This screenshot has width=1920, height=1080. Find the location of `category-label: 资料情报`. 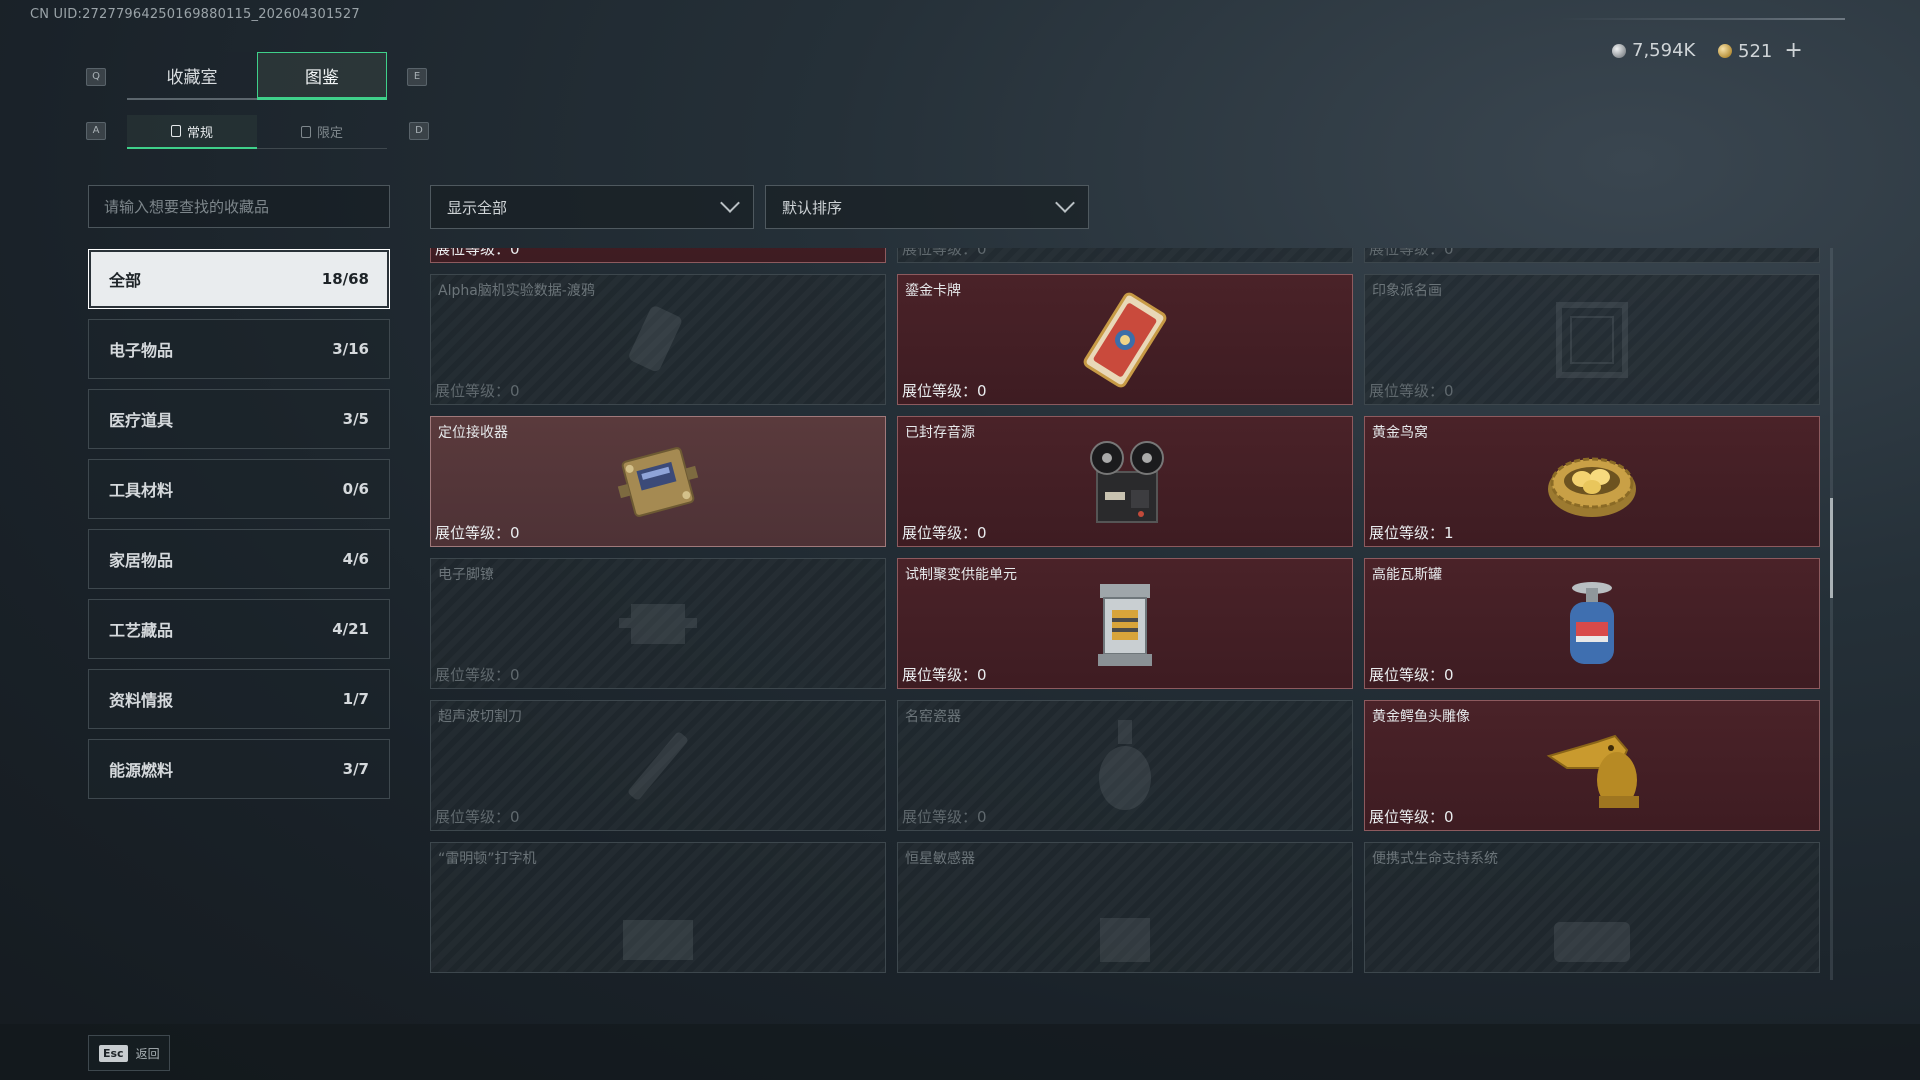

category-label: 资料情报 is located at coordinates (141, 700).